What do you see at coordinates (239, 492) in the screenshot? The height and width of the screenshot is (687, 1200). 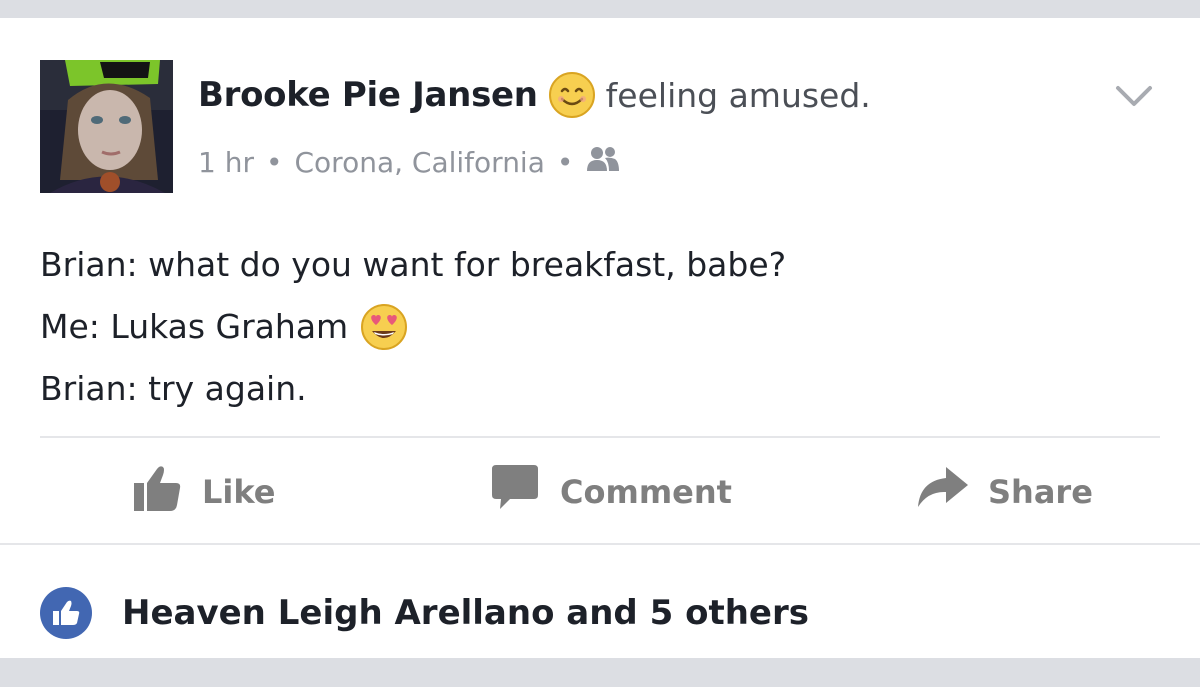 I see `like-label: Like` at bounding box center [239, 492].